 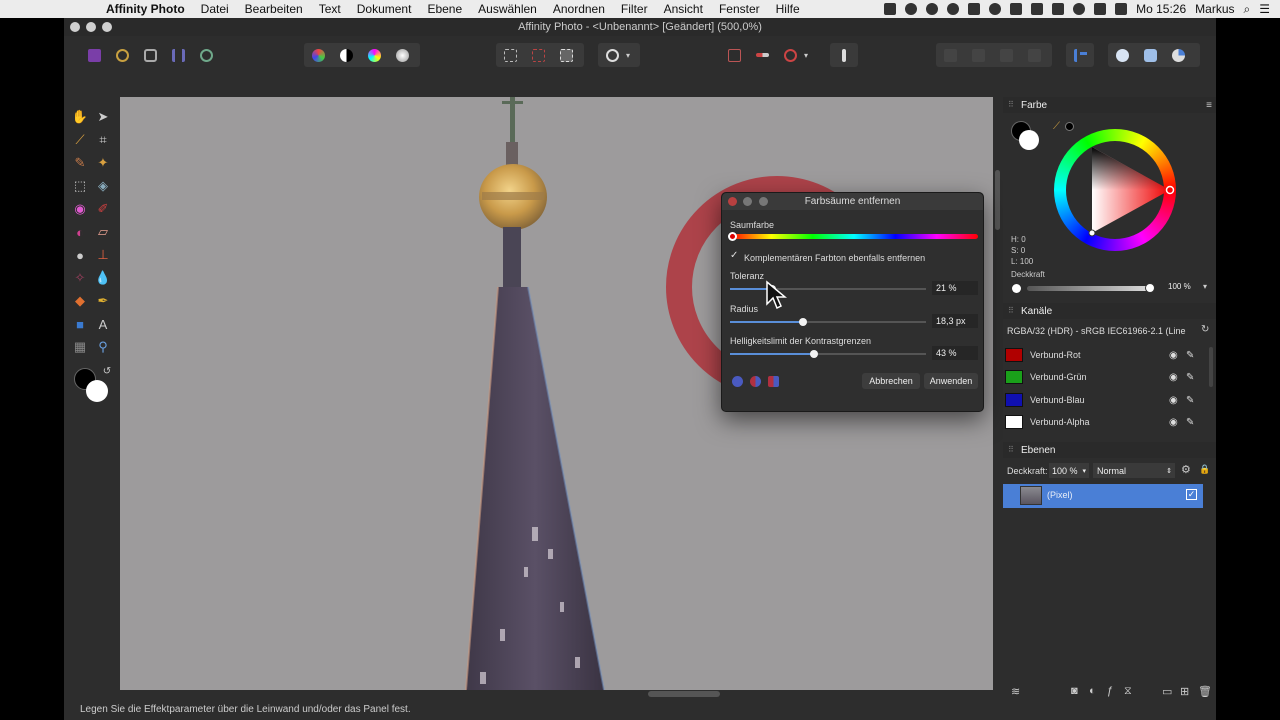 What do you see at coordinates (318, 55) in the screenshot?
I see `auto-levels-icon` at bounding box center [318, 55].